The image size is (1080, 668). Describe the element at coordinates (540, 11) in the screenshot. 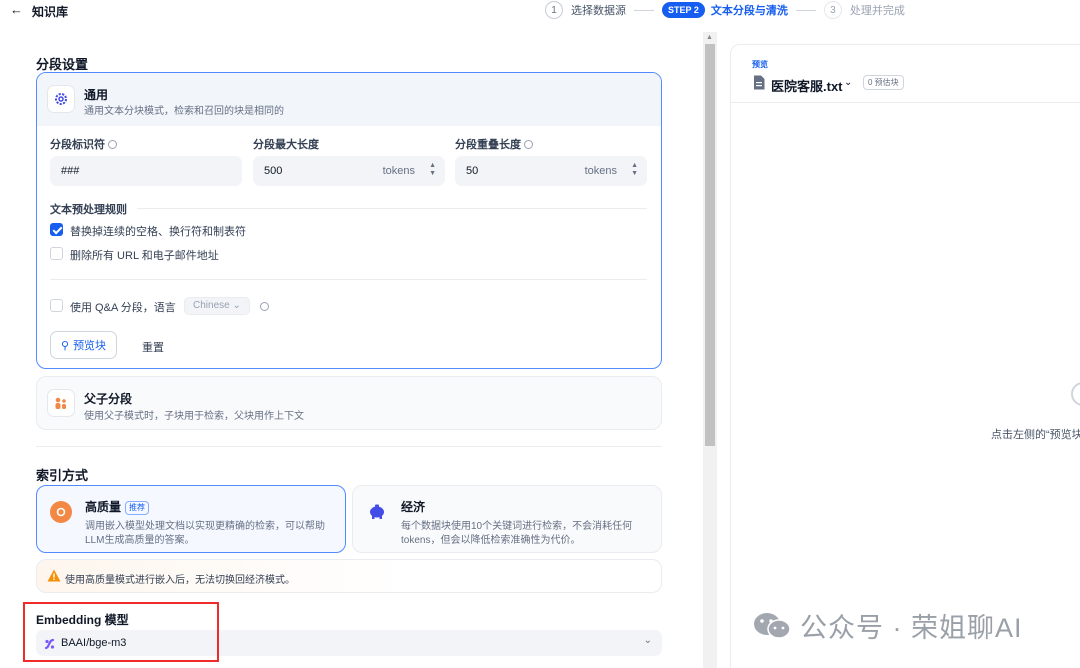

I see `top-bar: ← 知识库 1 选择数据源 STEP 2 文本分段与清洗 3 处理并完成` at that location.